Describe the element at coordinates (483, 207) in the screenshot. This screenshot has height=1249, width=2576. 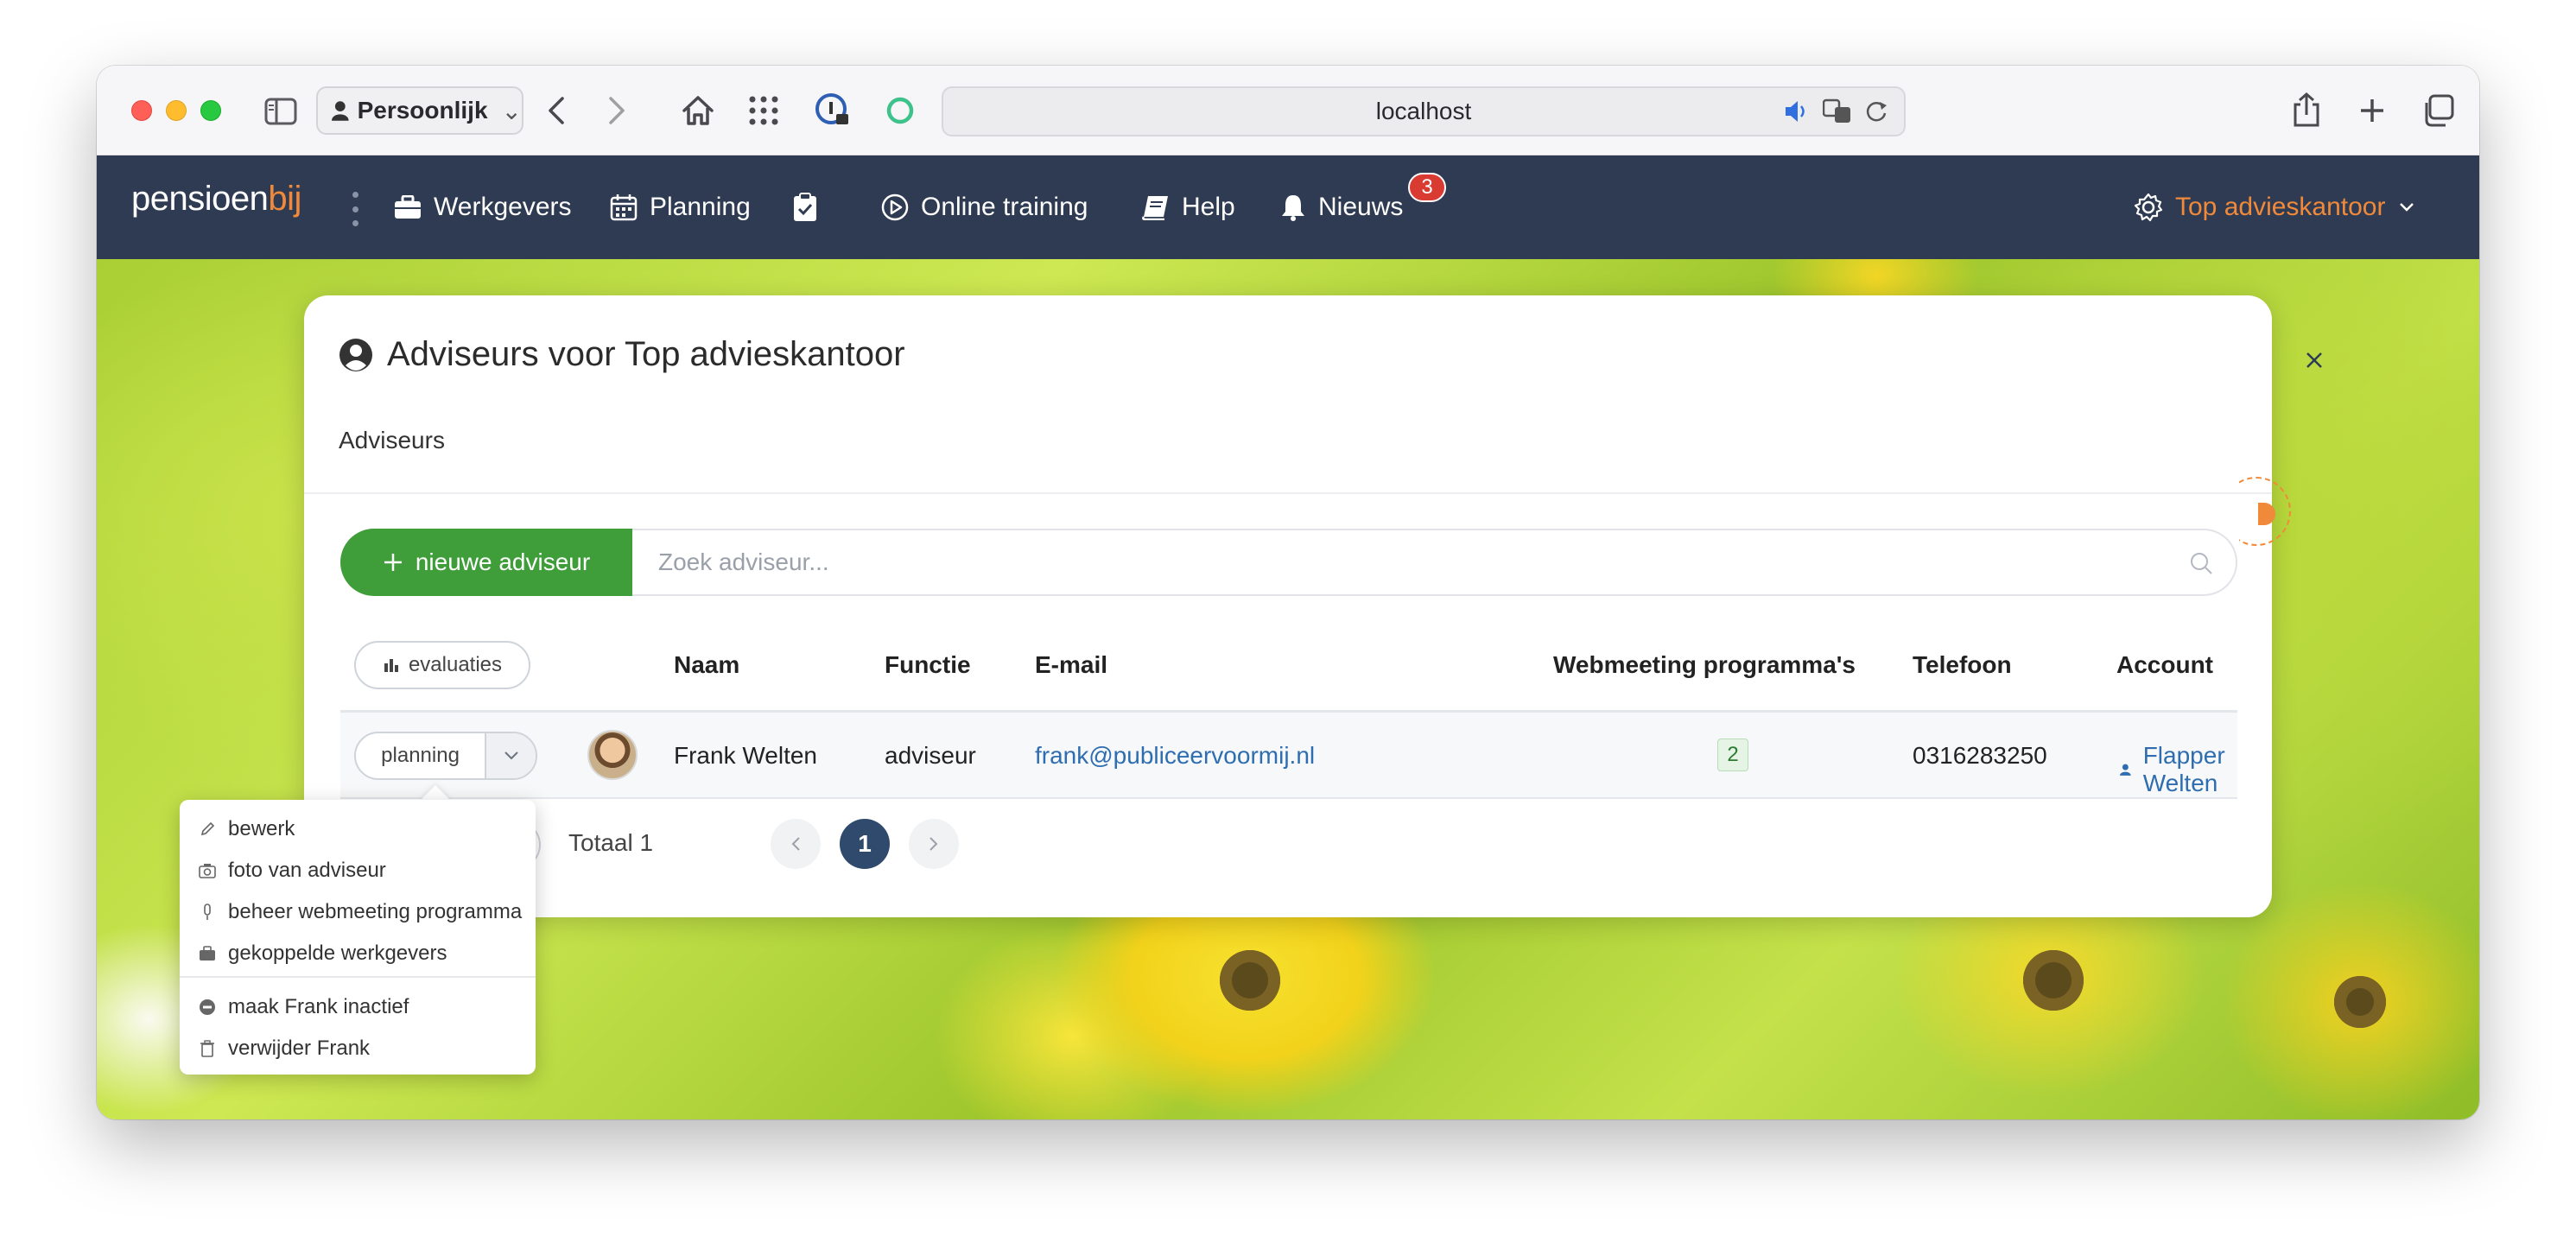
I see `nav-werkgevers: Werkgevers` at that location.